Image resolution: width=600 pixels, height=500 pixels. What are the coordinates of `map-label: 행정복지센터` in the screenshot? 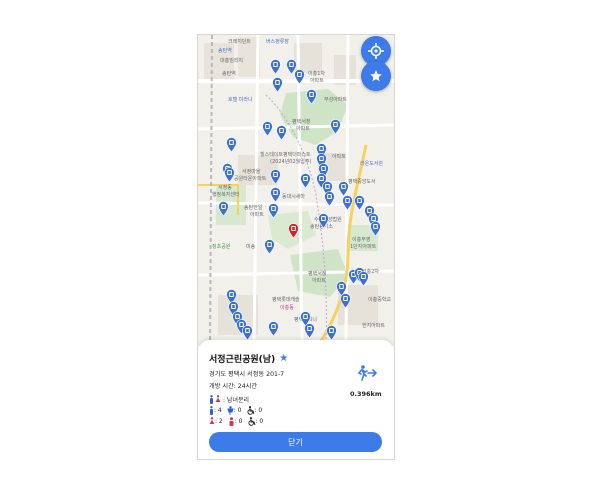 It's located at (226, 195).